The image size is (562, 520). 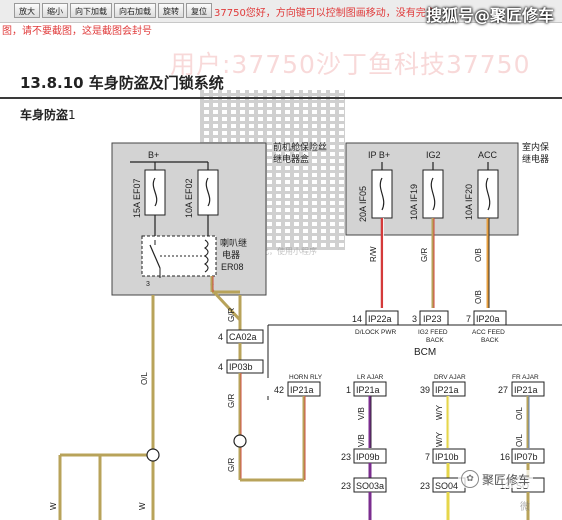 What do you see at coordinates (346, 457) in the screenshot?
I see `pin-23a: 23` at bounding box center [346, 457].